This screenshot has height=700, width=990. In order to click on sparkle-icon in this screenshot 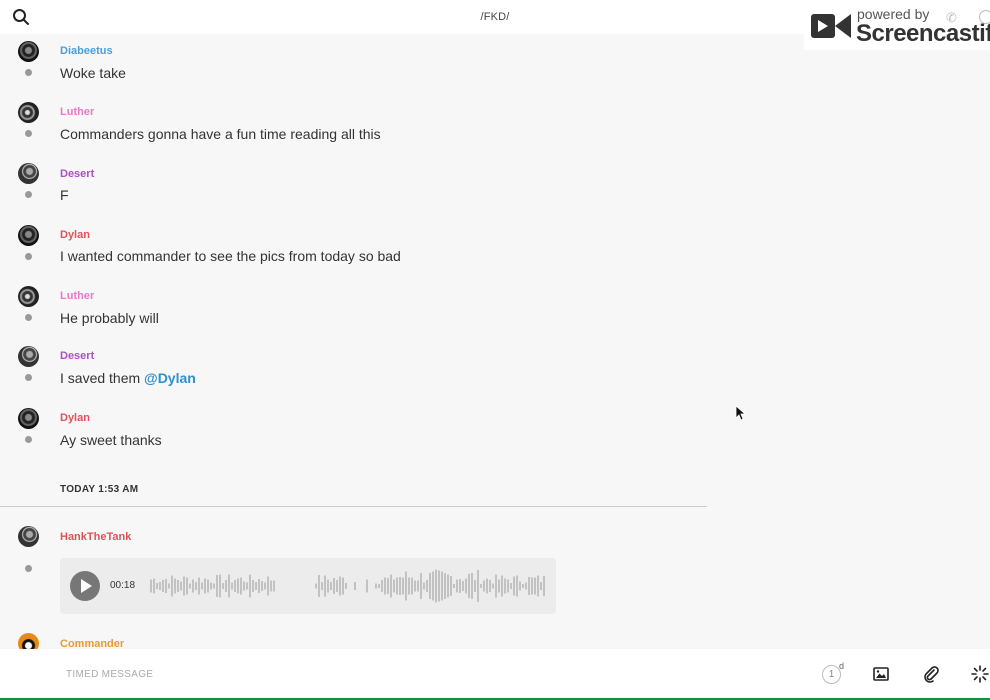, I will do `click(980, 674)`.